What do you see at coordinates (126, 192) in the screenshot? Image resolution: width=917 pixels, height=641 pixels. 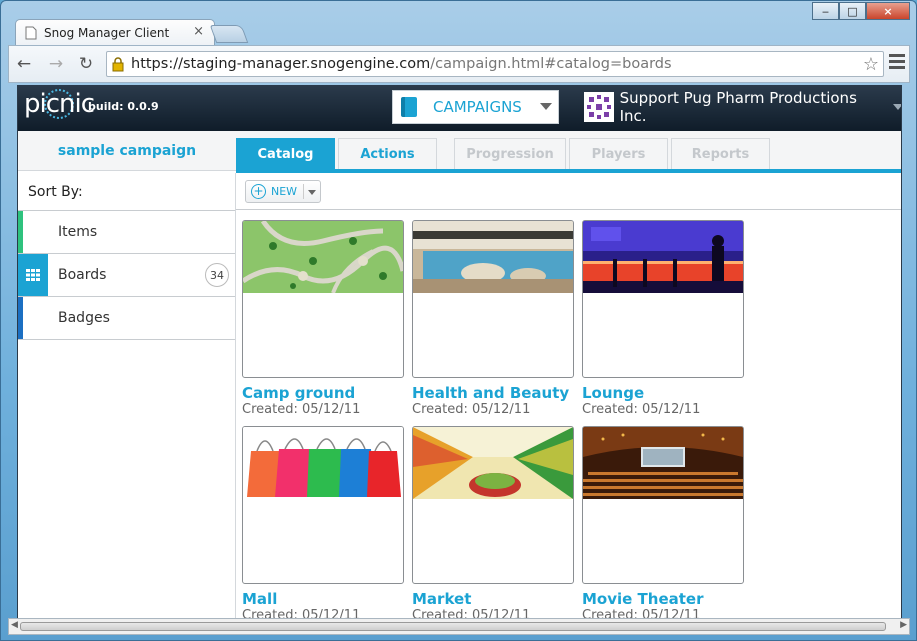 I see `sort-by-label: Sort By:` at bounding box center [126, 192].